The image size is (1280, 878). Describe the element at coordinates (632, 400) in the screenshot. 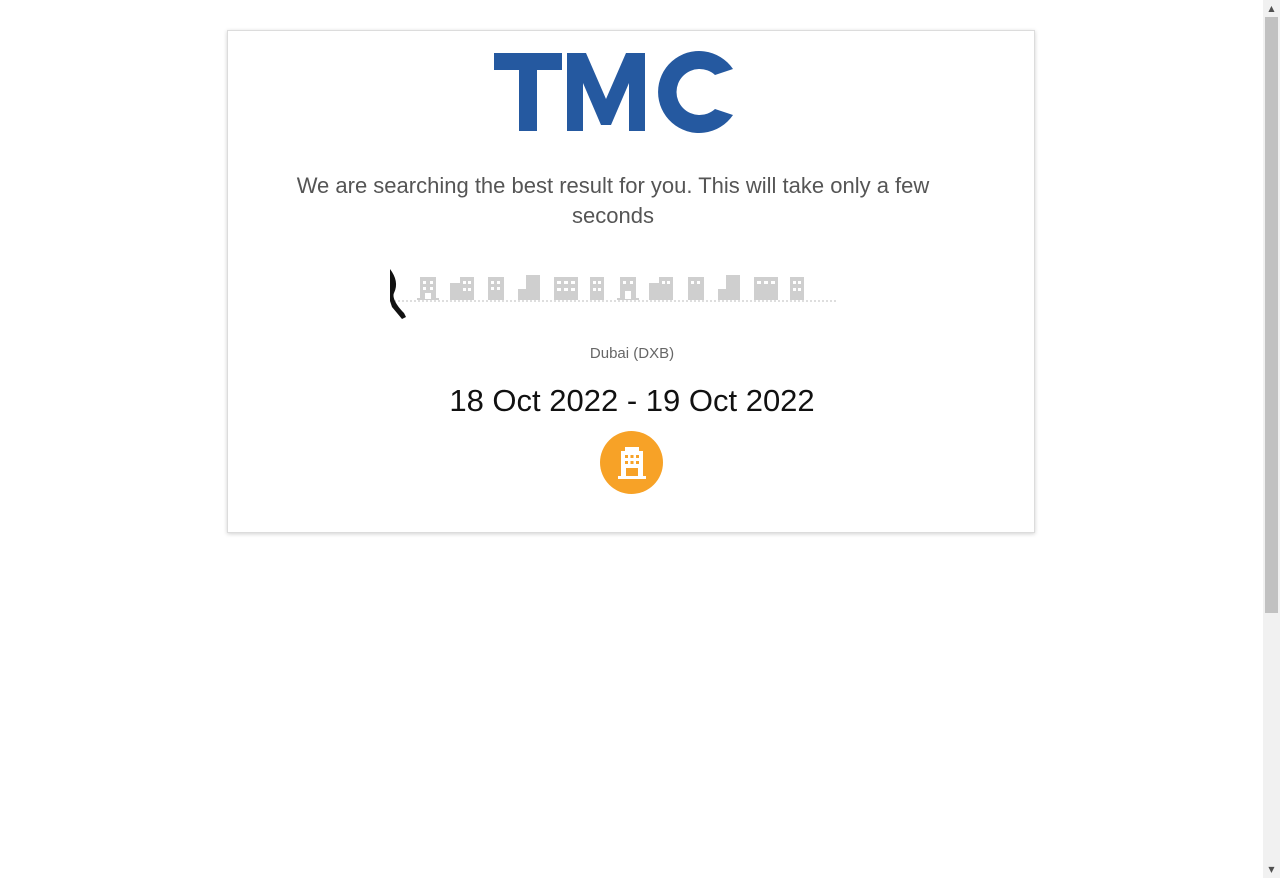

I see `travel-dates: 18 Oct 2022 - 19 Oct 2022` at that location.